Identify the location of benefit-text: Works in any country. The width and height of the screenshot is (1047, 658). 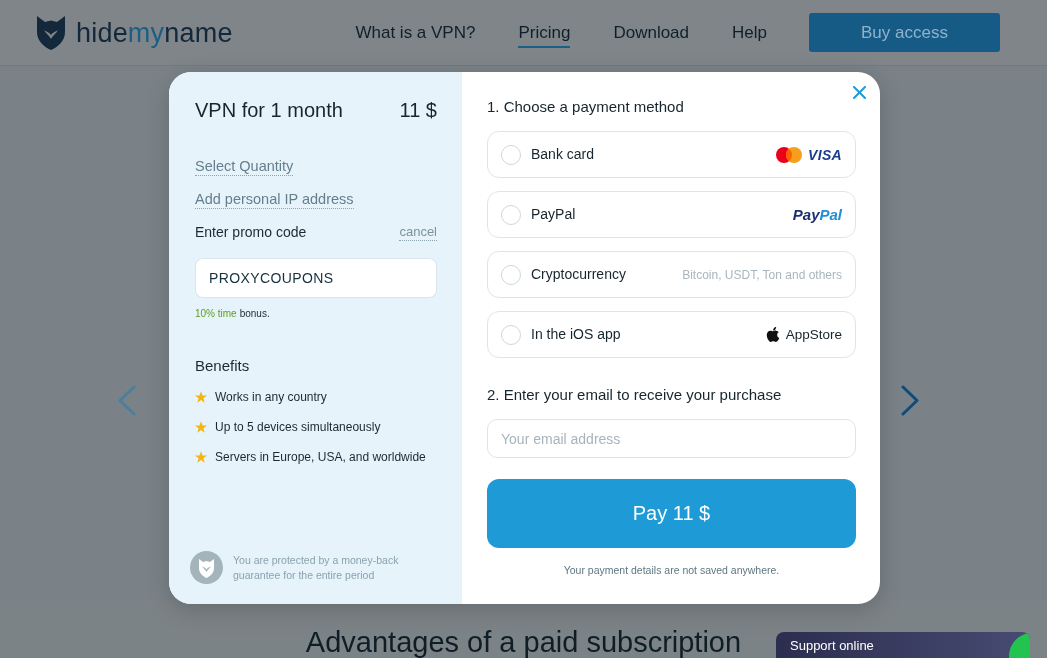
(271, 397).